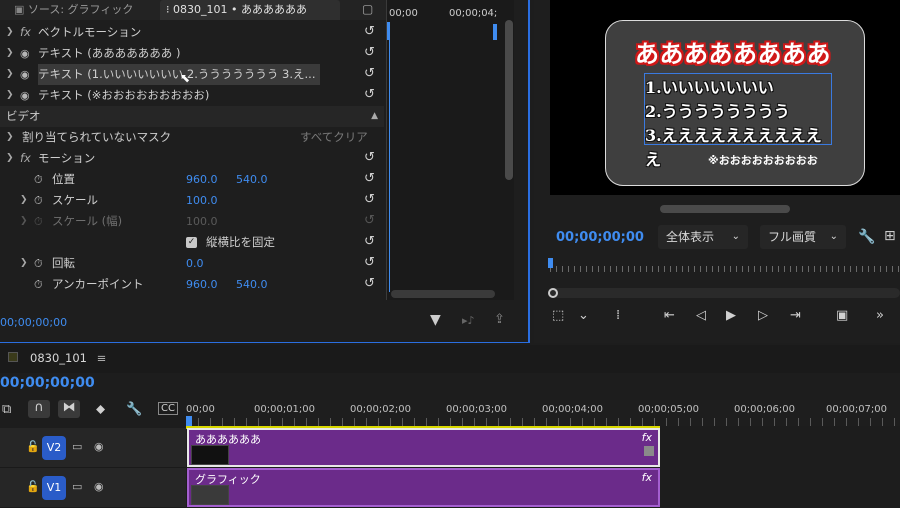 The width and height of the screenshot is (900, 508). What do you see at coordinates (54, 488) in the screenshot?
I see `track-target-v1: V1` at bounding box center [54, 488].